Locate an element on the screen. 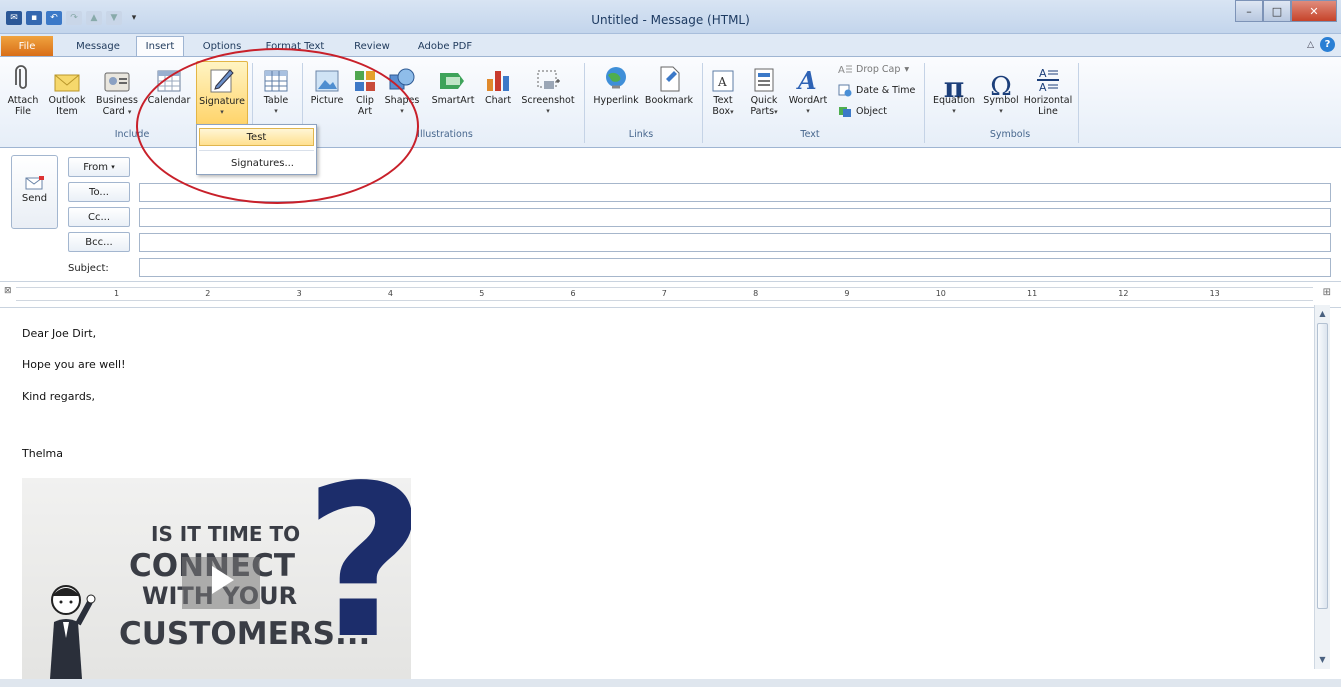  minimize-button: – is located at coordinates (1249, 11).